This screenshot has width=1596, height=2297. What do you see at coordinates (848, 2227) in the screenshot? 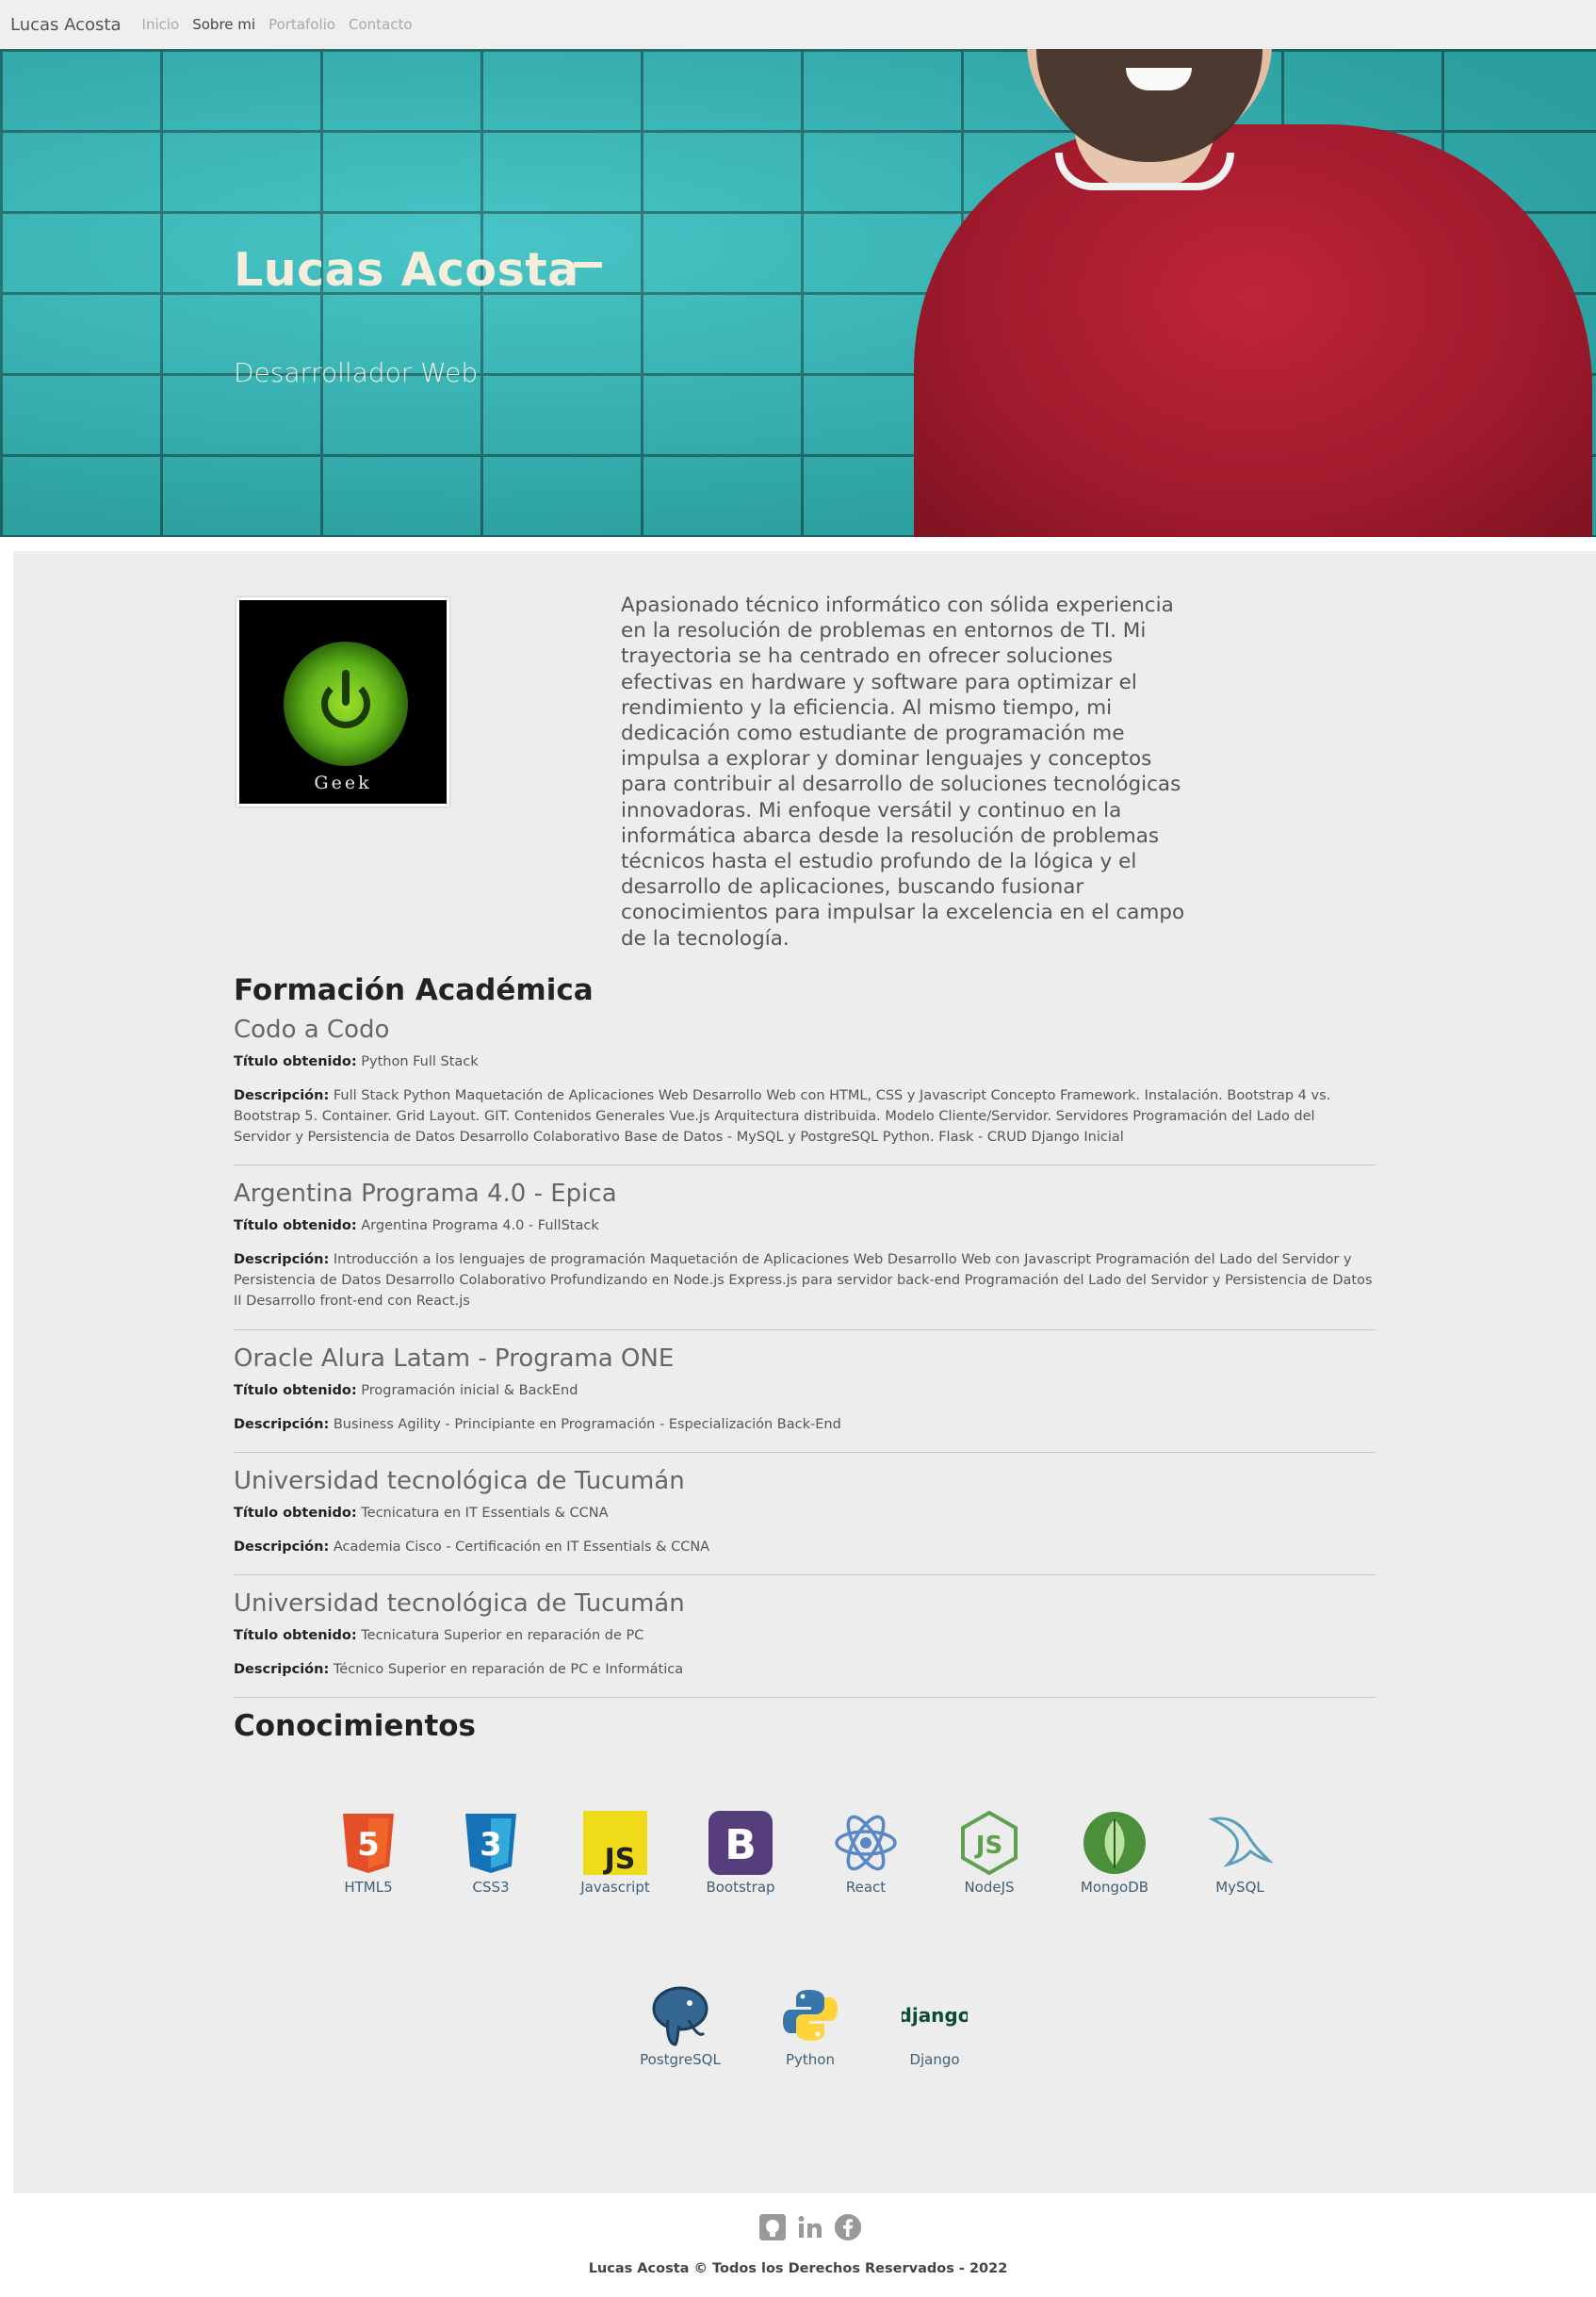
I see `facebook-icon` at bounding box center [848, 2227].